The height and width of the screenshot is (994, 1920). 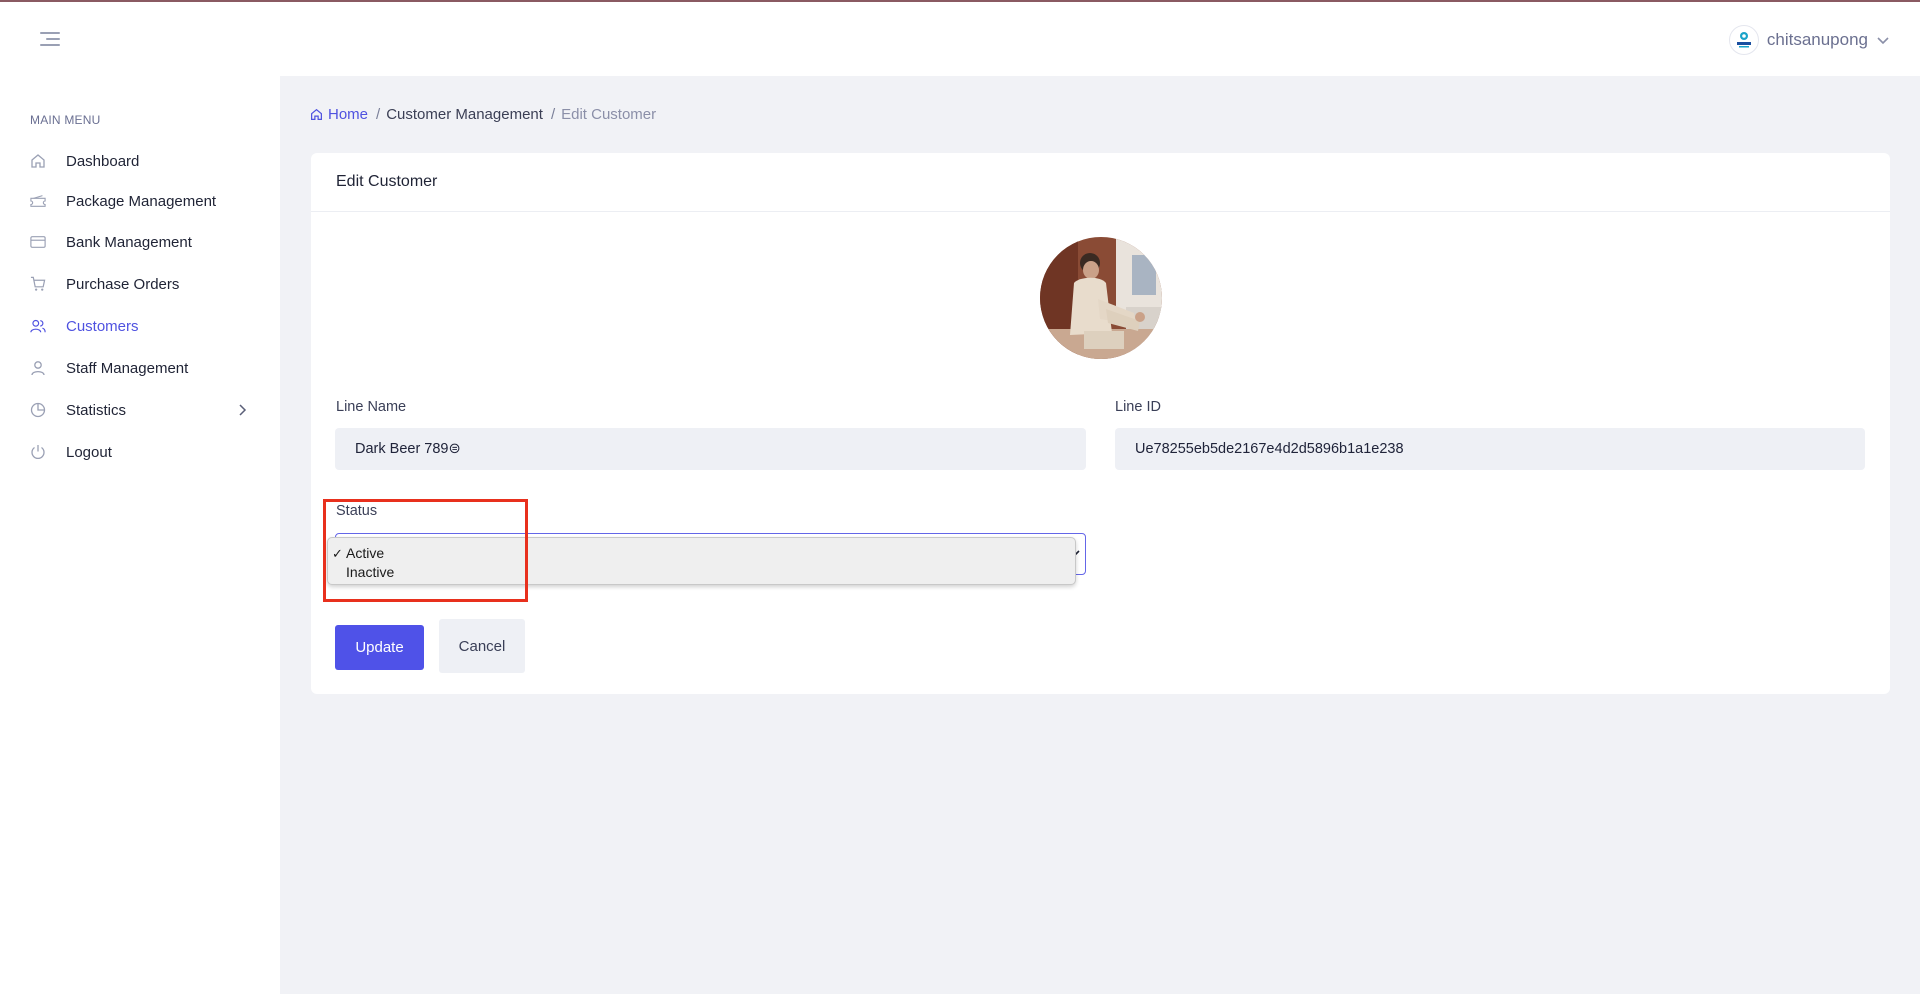 What do you see at coordinates (243, 410) in the screenshot?
I see `chevron-right-icon` at bounding box center [243, 410].